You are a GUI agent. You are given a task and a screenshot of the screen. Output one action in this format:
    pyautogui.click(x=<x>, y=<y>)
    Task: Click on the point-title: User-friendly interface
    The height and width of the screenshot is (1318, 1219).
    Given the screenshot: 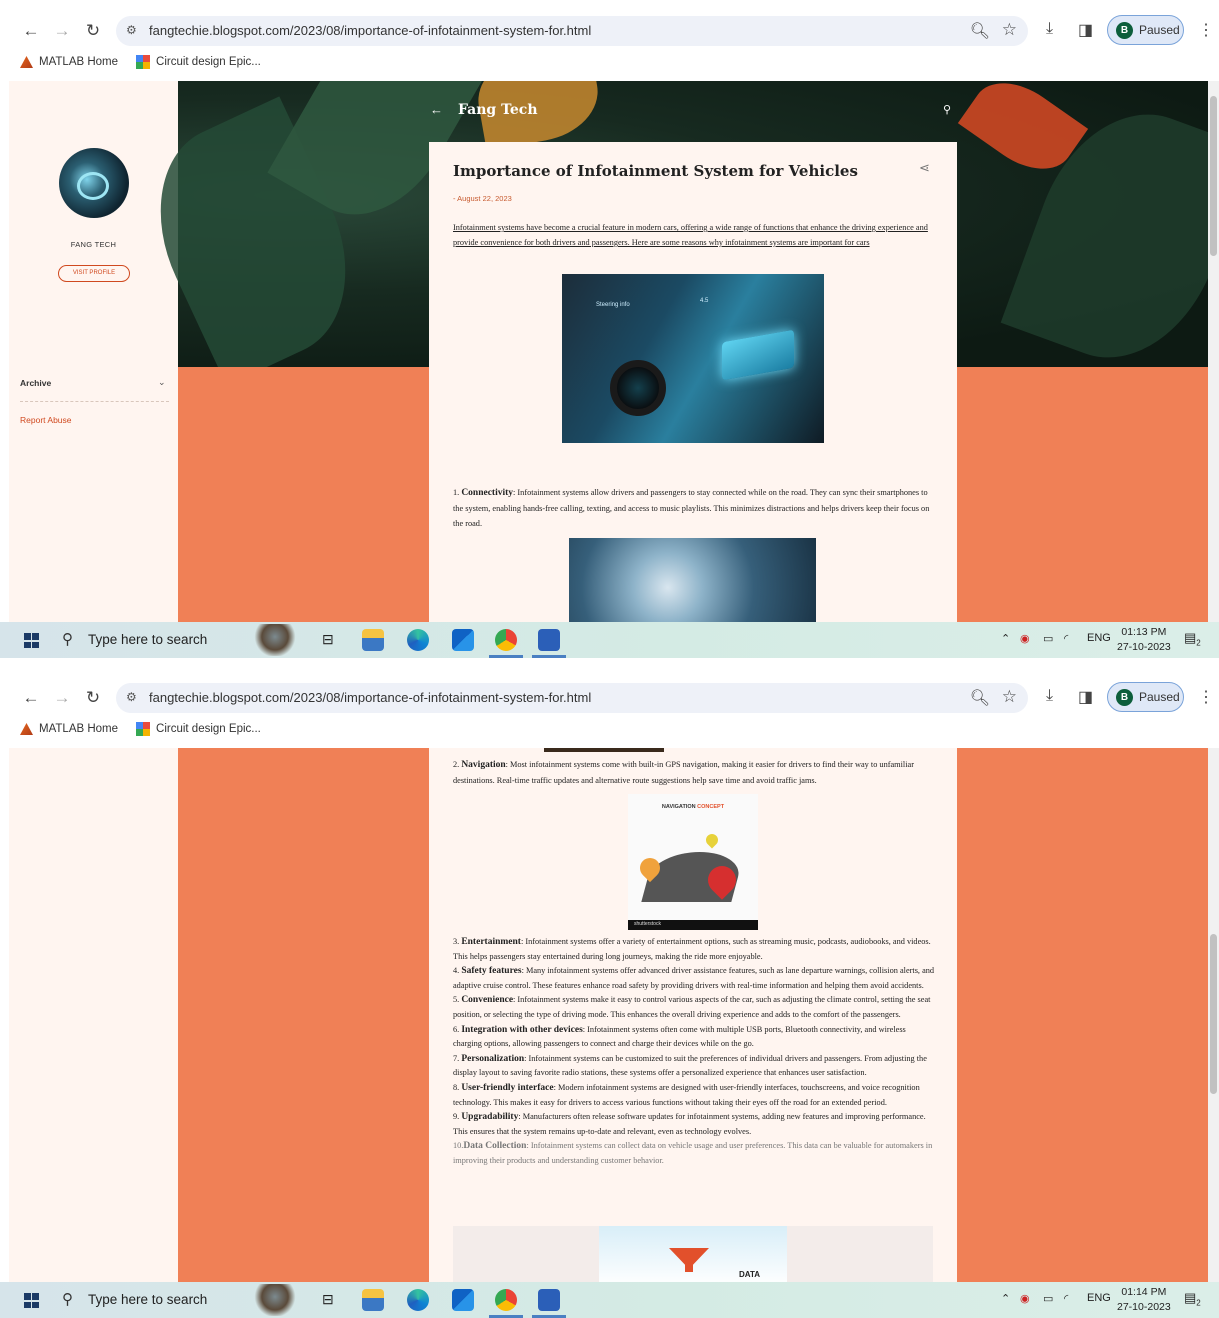 What is the action you would take?
    pyautogui.click(x=507, y=1087)
    